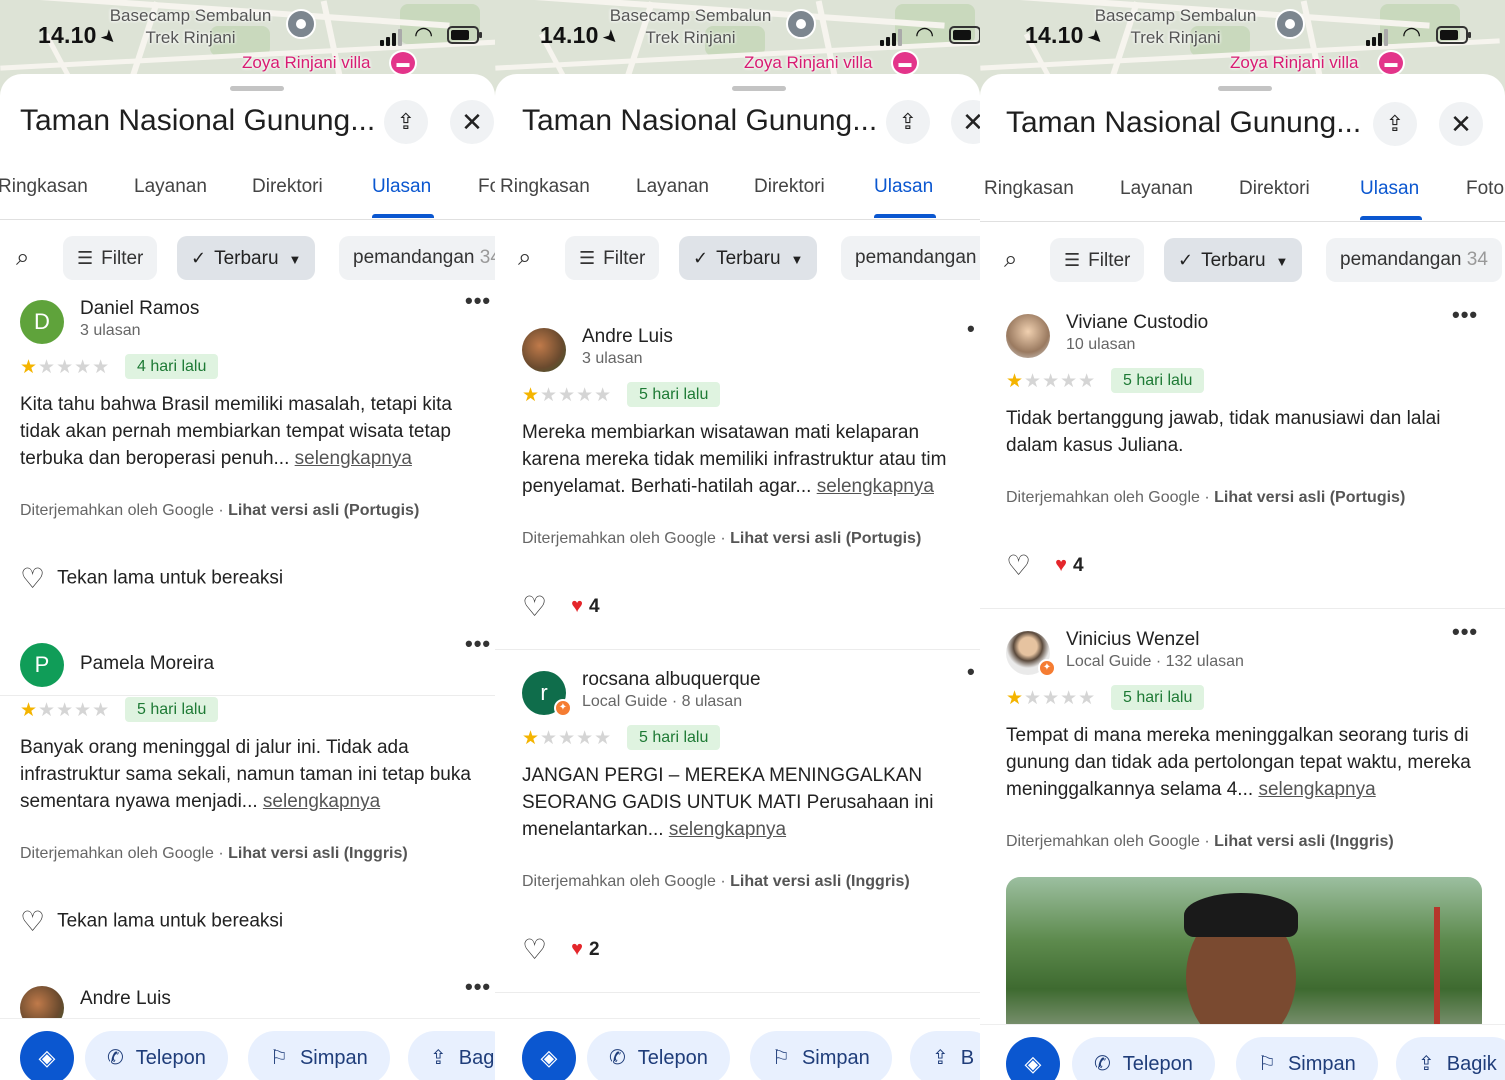  I want to click on share-action-button: ⇪ B, so click(945, 1055).